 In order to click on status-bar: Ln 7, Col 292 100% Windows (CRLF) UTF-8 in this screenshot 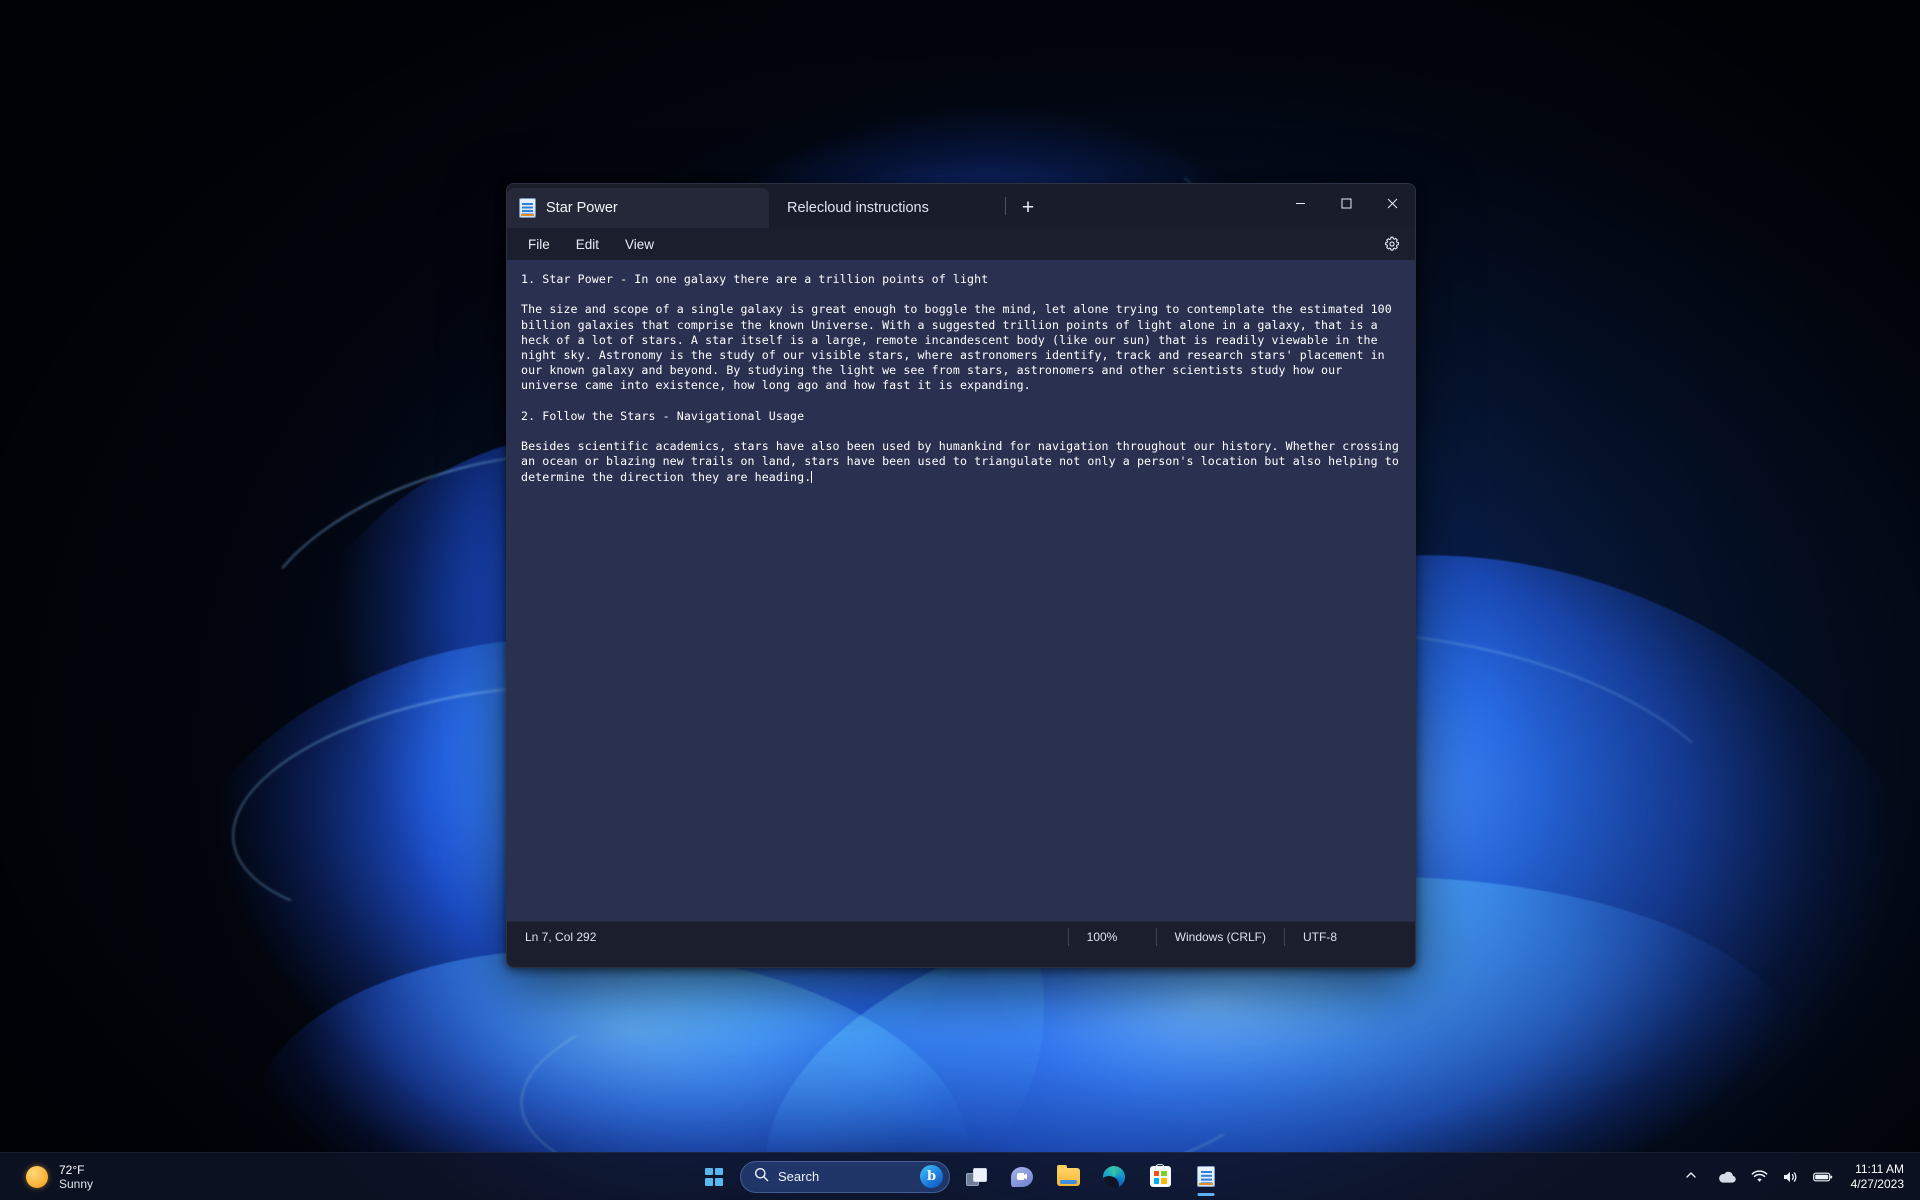, I will do `click(961, 936)`.